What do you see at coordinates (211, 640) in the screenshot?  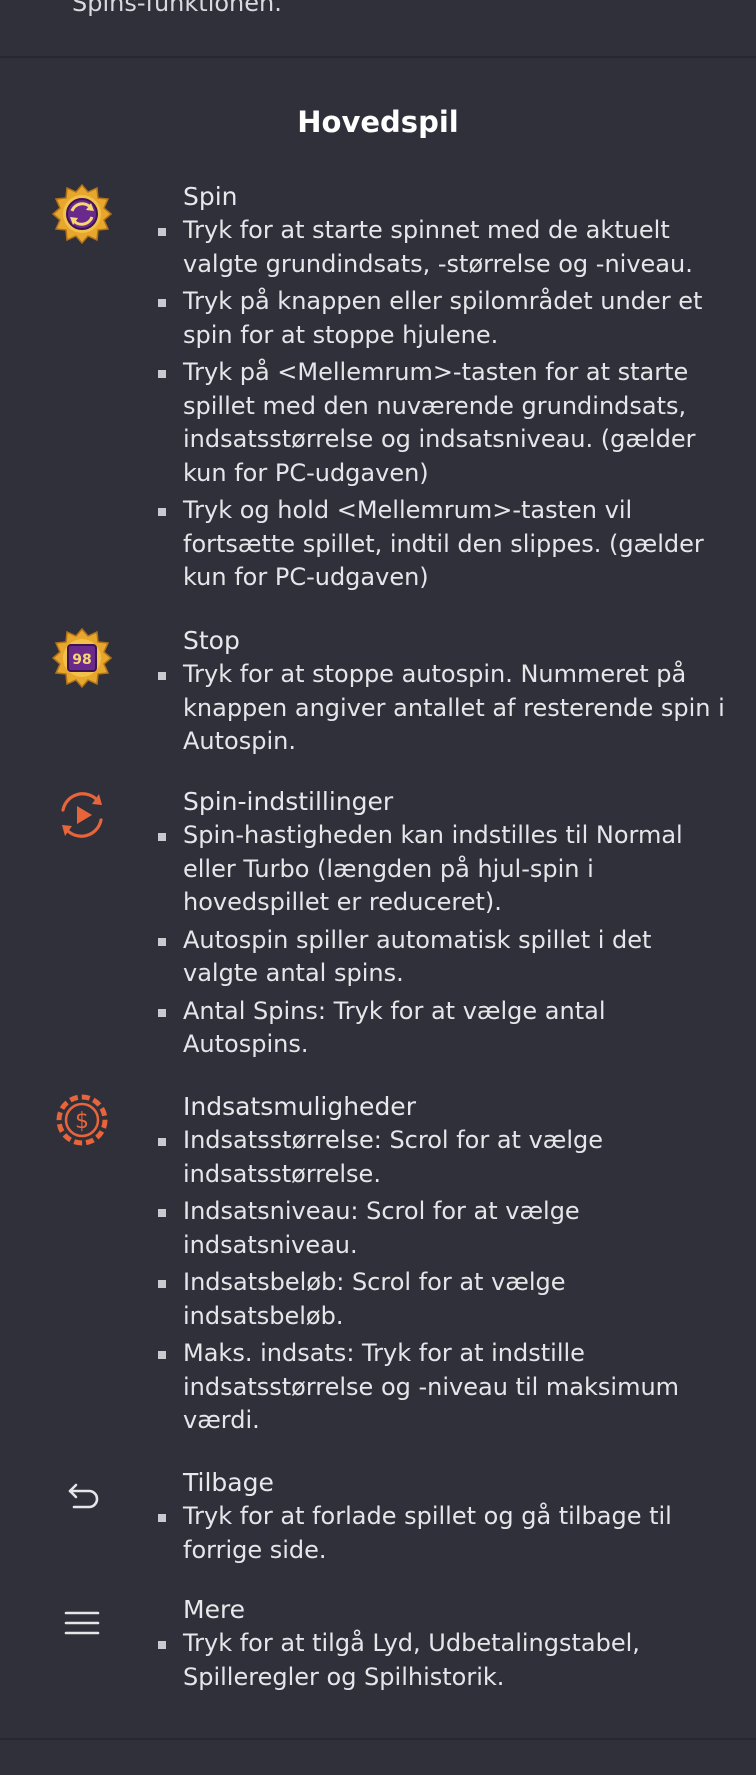 I see `entry-title: Stop` at bounding box center [211, 640].